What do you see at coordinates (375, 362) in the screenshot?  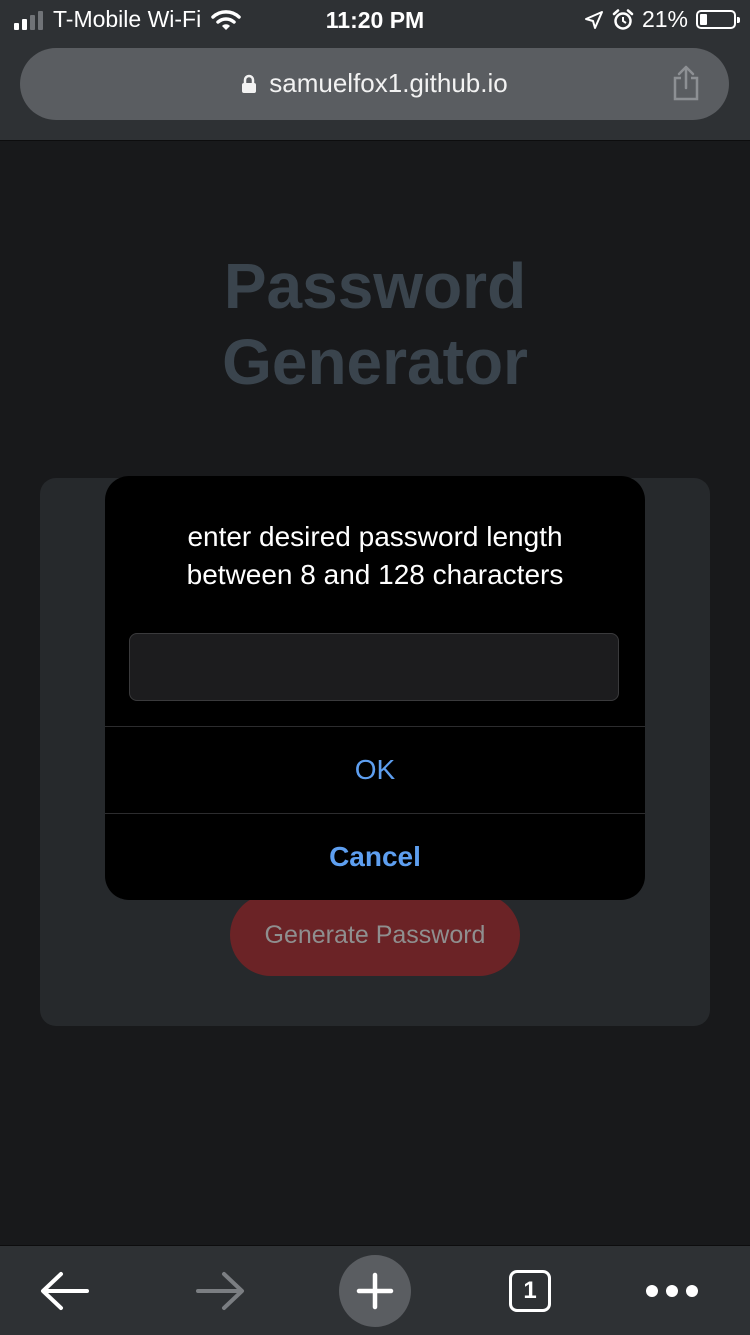 I see `page-title-line2: Generator` at bounding box center [375, 362].